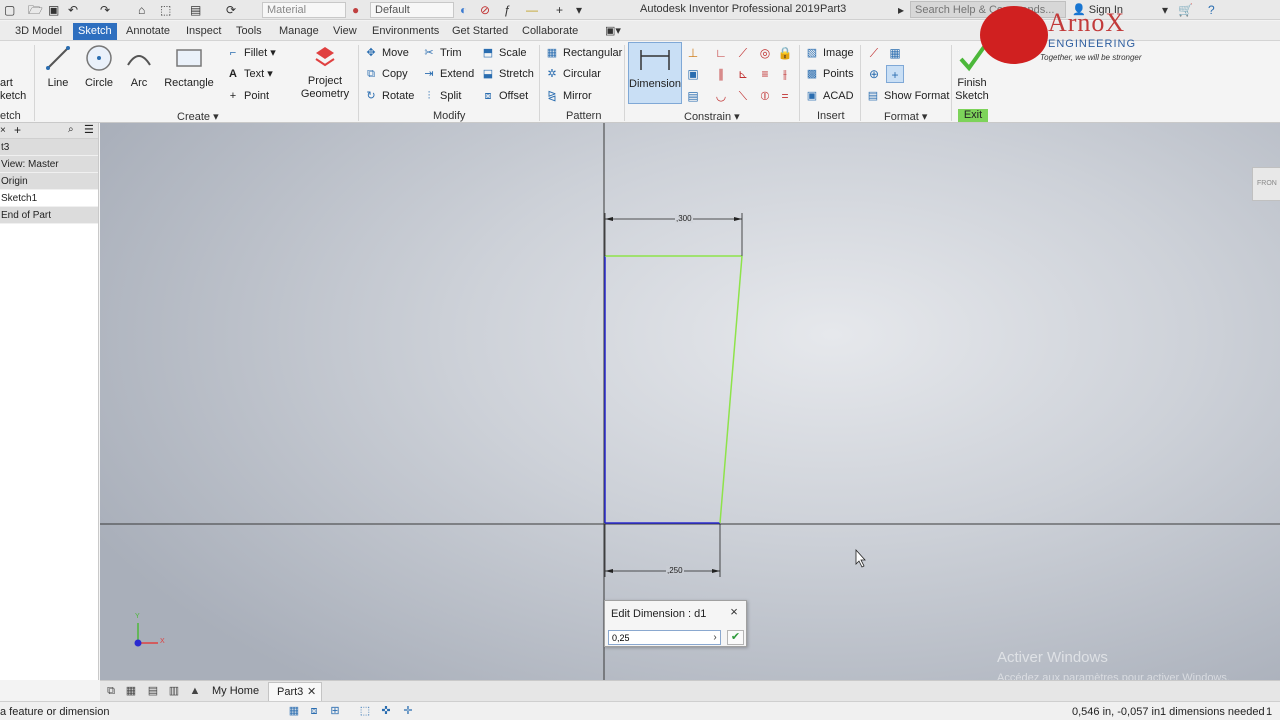  What do you see at coordinates (71, 129) in the screenshot?
I see `search-icon: ⌕` at bounding box center [71, 129].